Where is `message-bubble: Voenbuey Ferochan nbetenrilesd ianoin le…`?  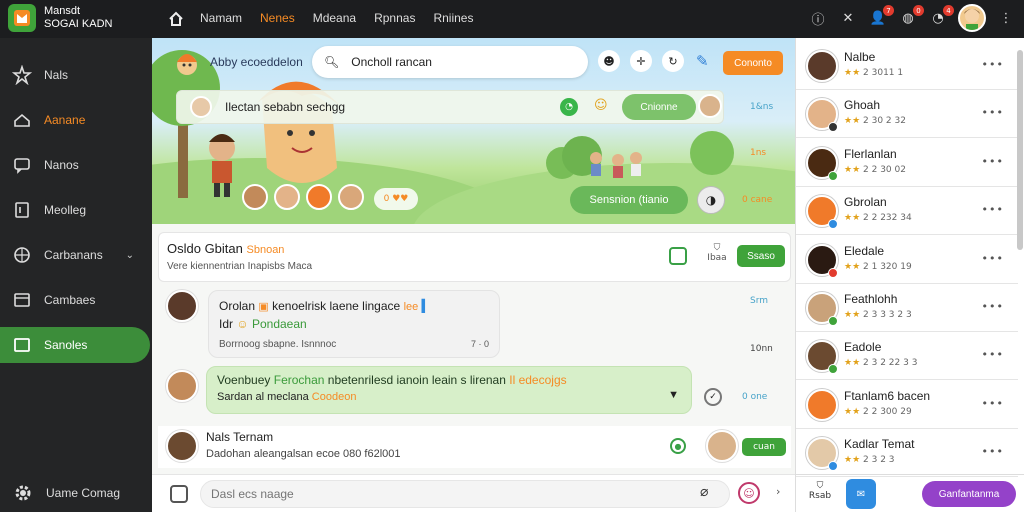
message-bubble: Voenbuey Ferochan nbetenrilesd ianoin le… is located at coordinates (449, 390).